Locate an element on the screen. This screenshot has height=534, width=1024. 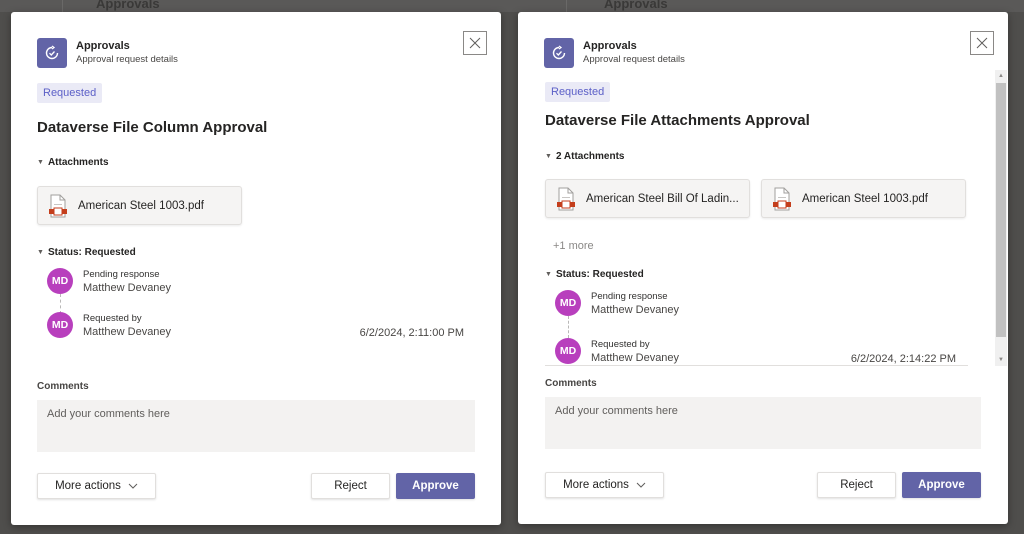
attachments-label: Attachments is located at coordinates (78, 162).